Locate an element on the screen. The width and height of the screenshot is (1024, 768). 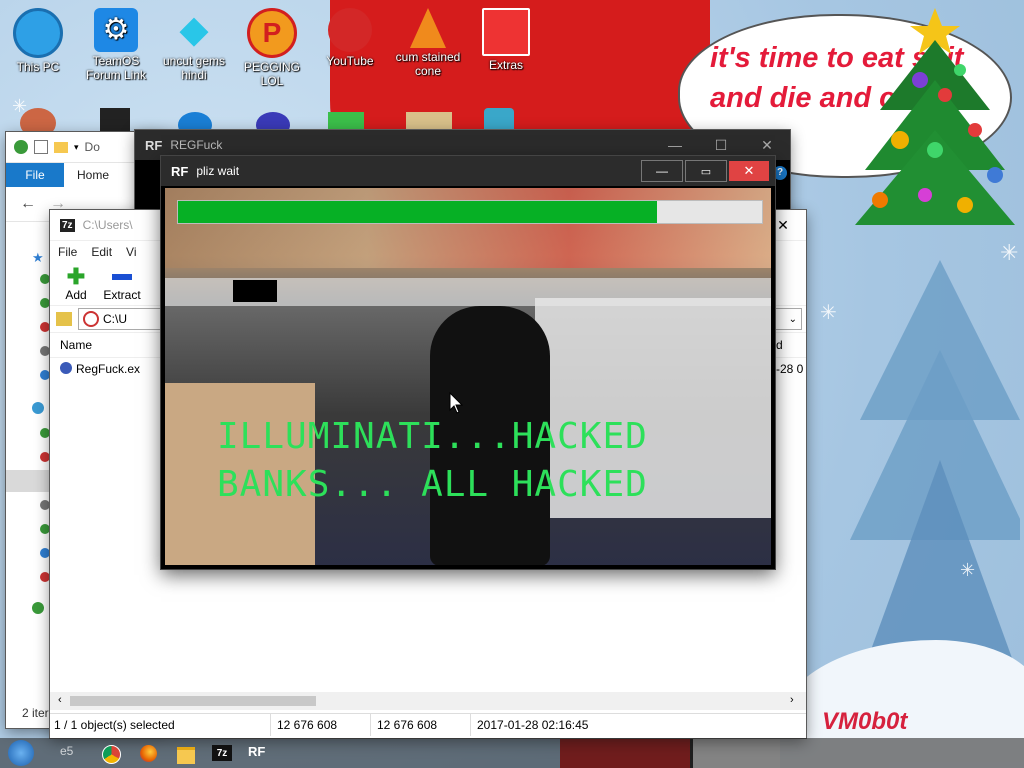
column-header-name: Name is located at coordinates (76, 345).